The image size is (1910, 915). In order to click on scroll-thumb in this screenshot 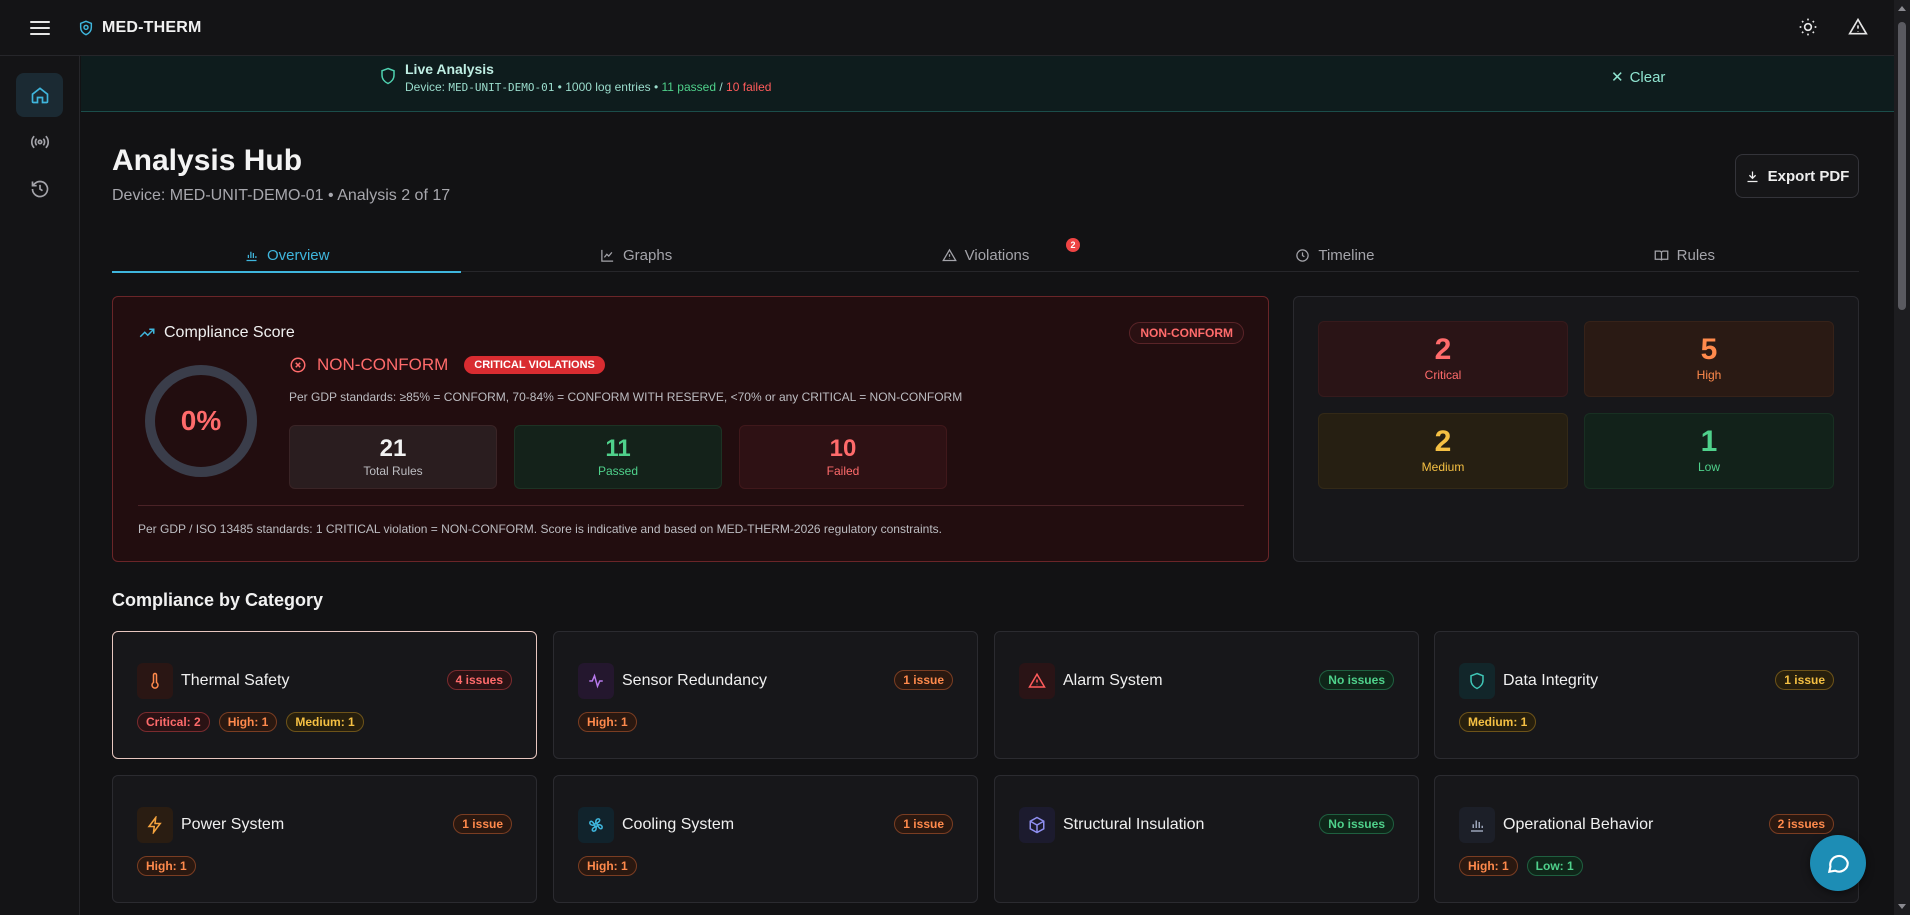, I will do `click(1902, 166)`.